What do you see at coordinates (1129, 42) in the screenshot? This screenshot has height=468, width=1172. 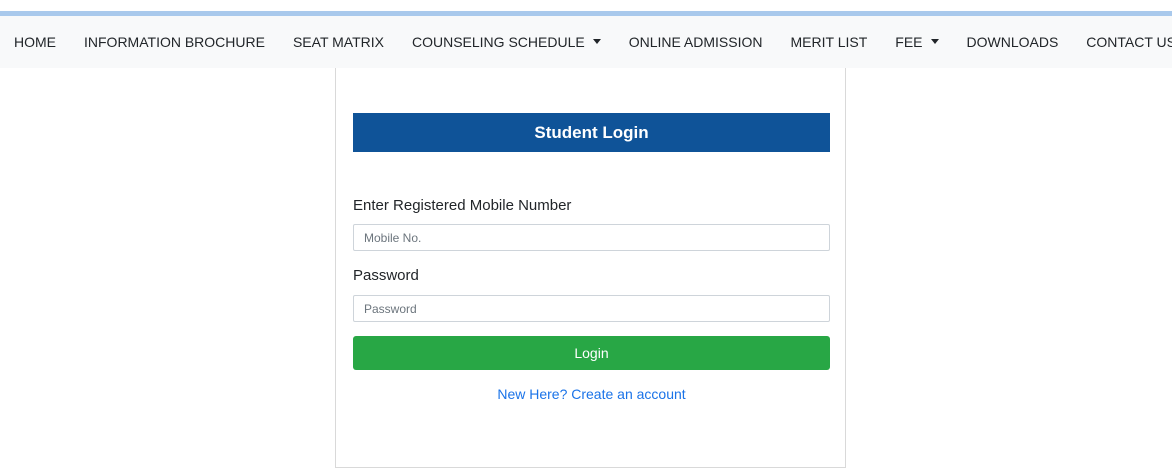 I see `nav-item-label: CONTACT US` at bounding box center [1129, 42].